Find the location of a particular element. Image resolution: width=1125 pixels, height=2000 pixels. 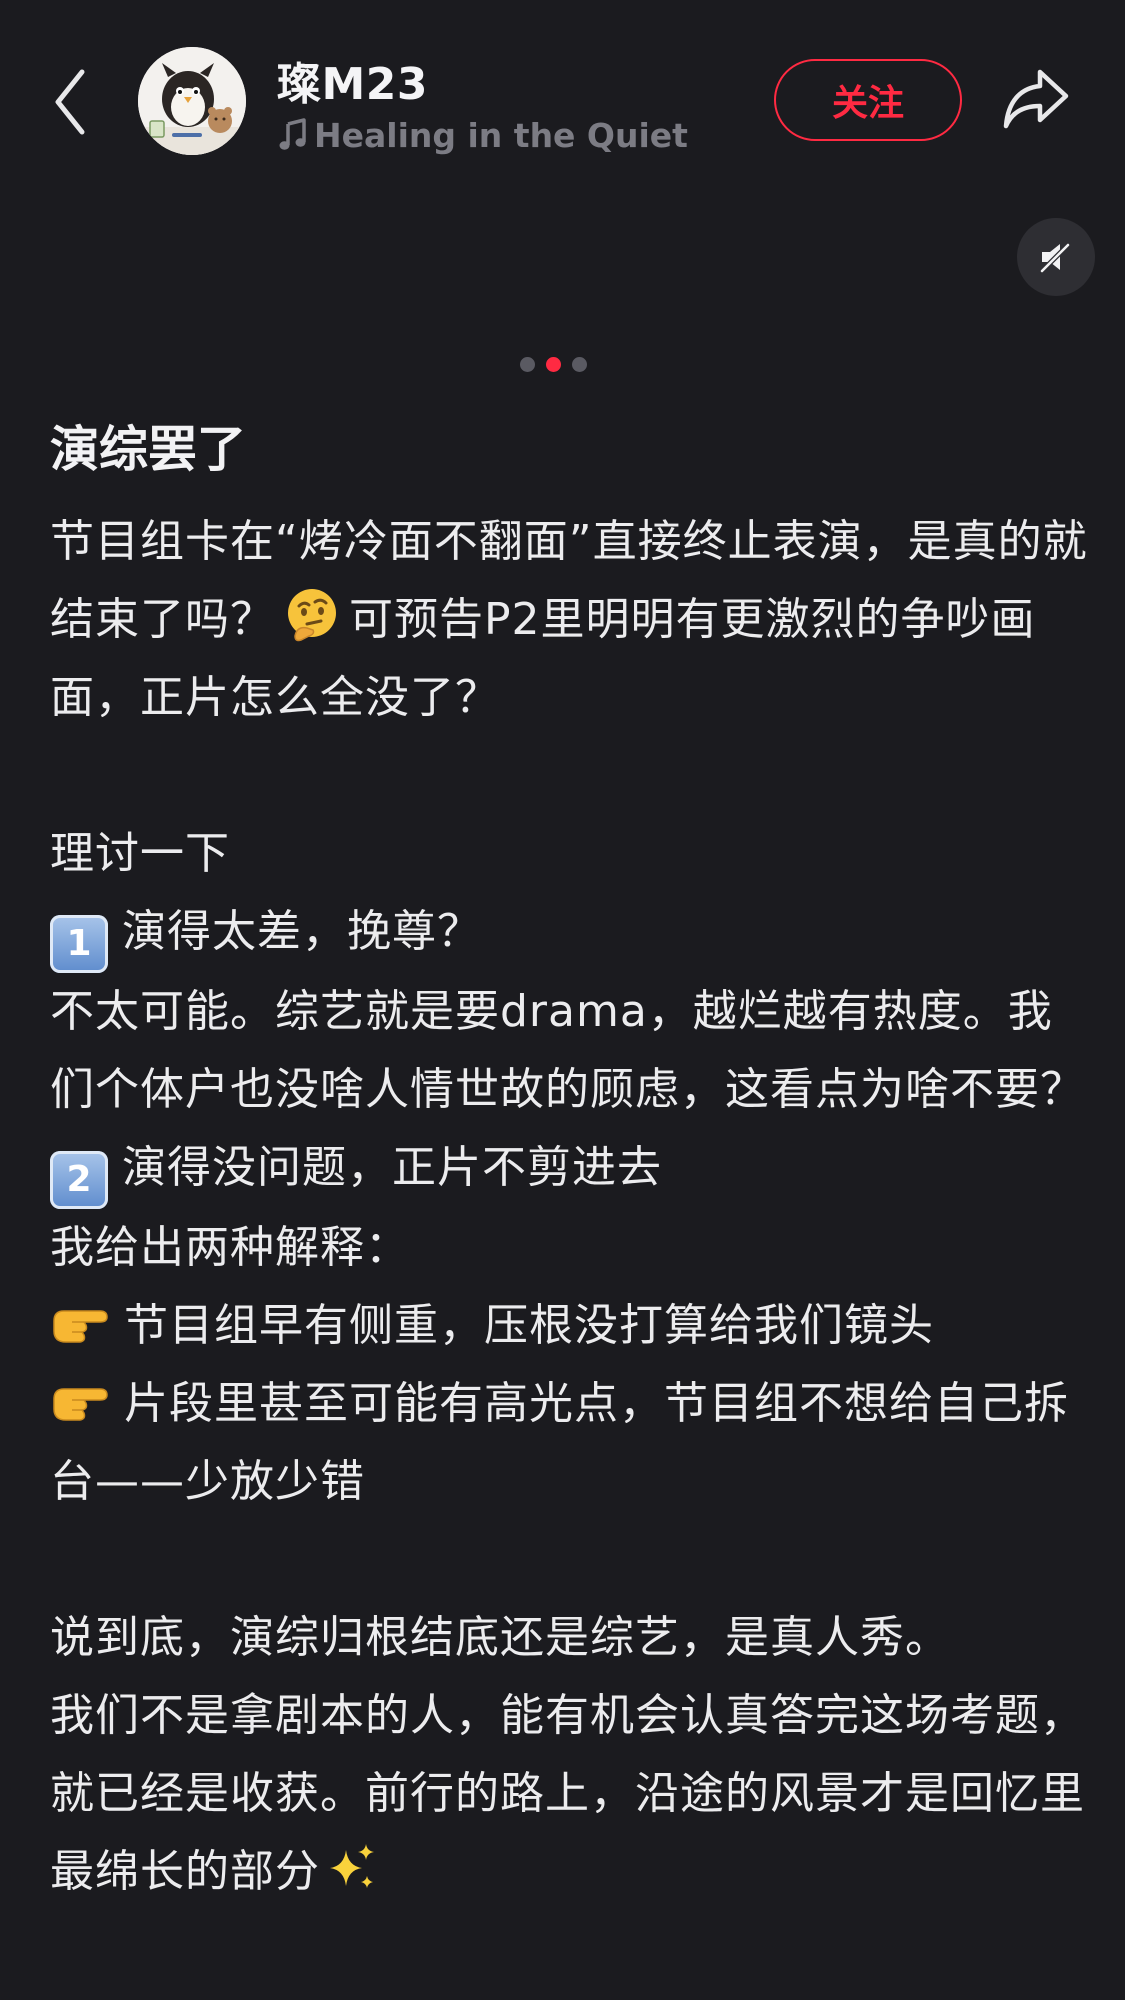

chevron-left-icon is located at coordinates (70, 102).